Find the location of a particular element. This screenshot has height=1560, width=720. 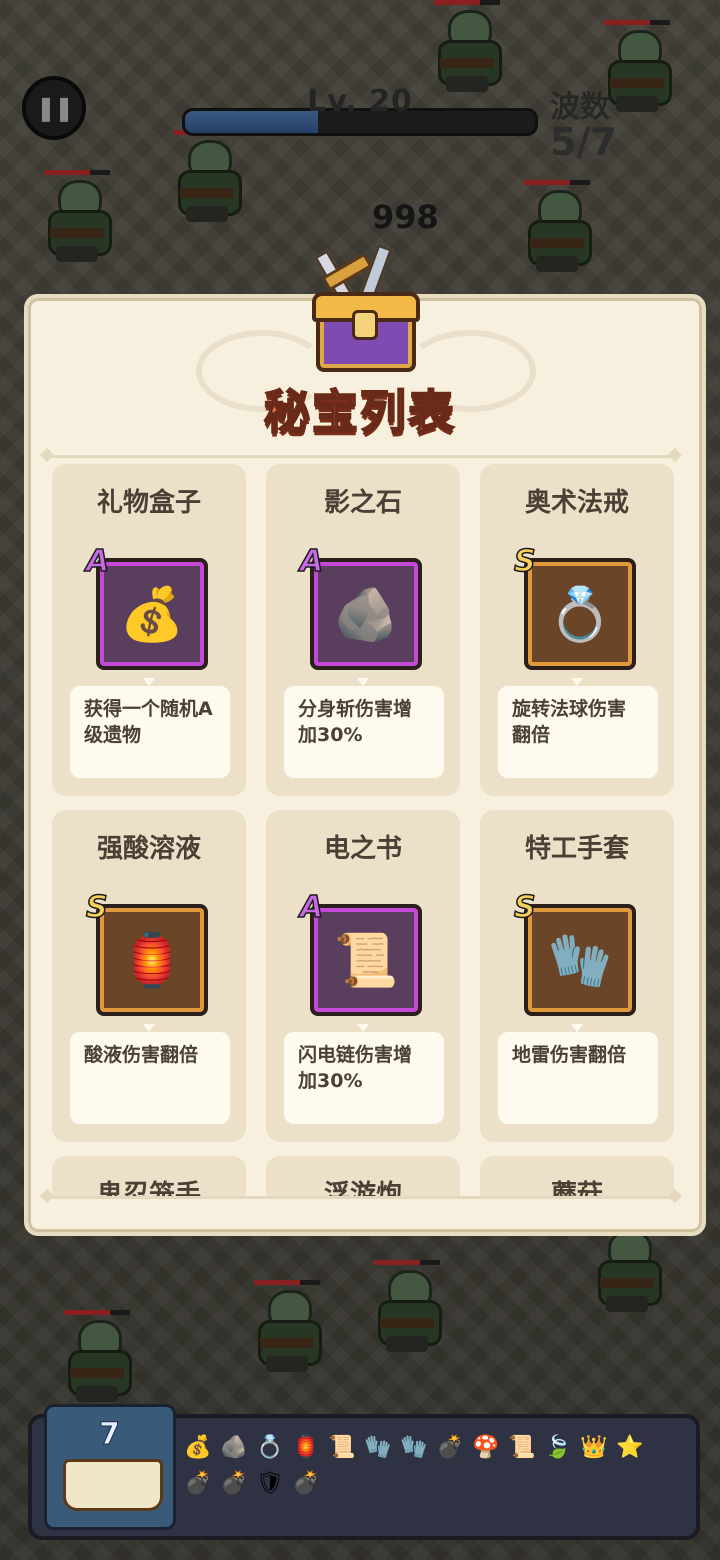

treasure-chest-icon is located at coordinates (365, 307).